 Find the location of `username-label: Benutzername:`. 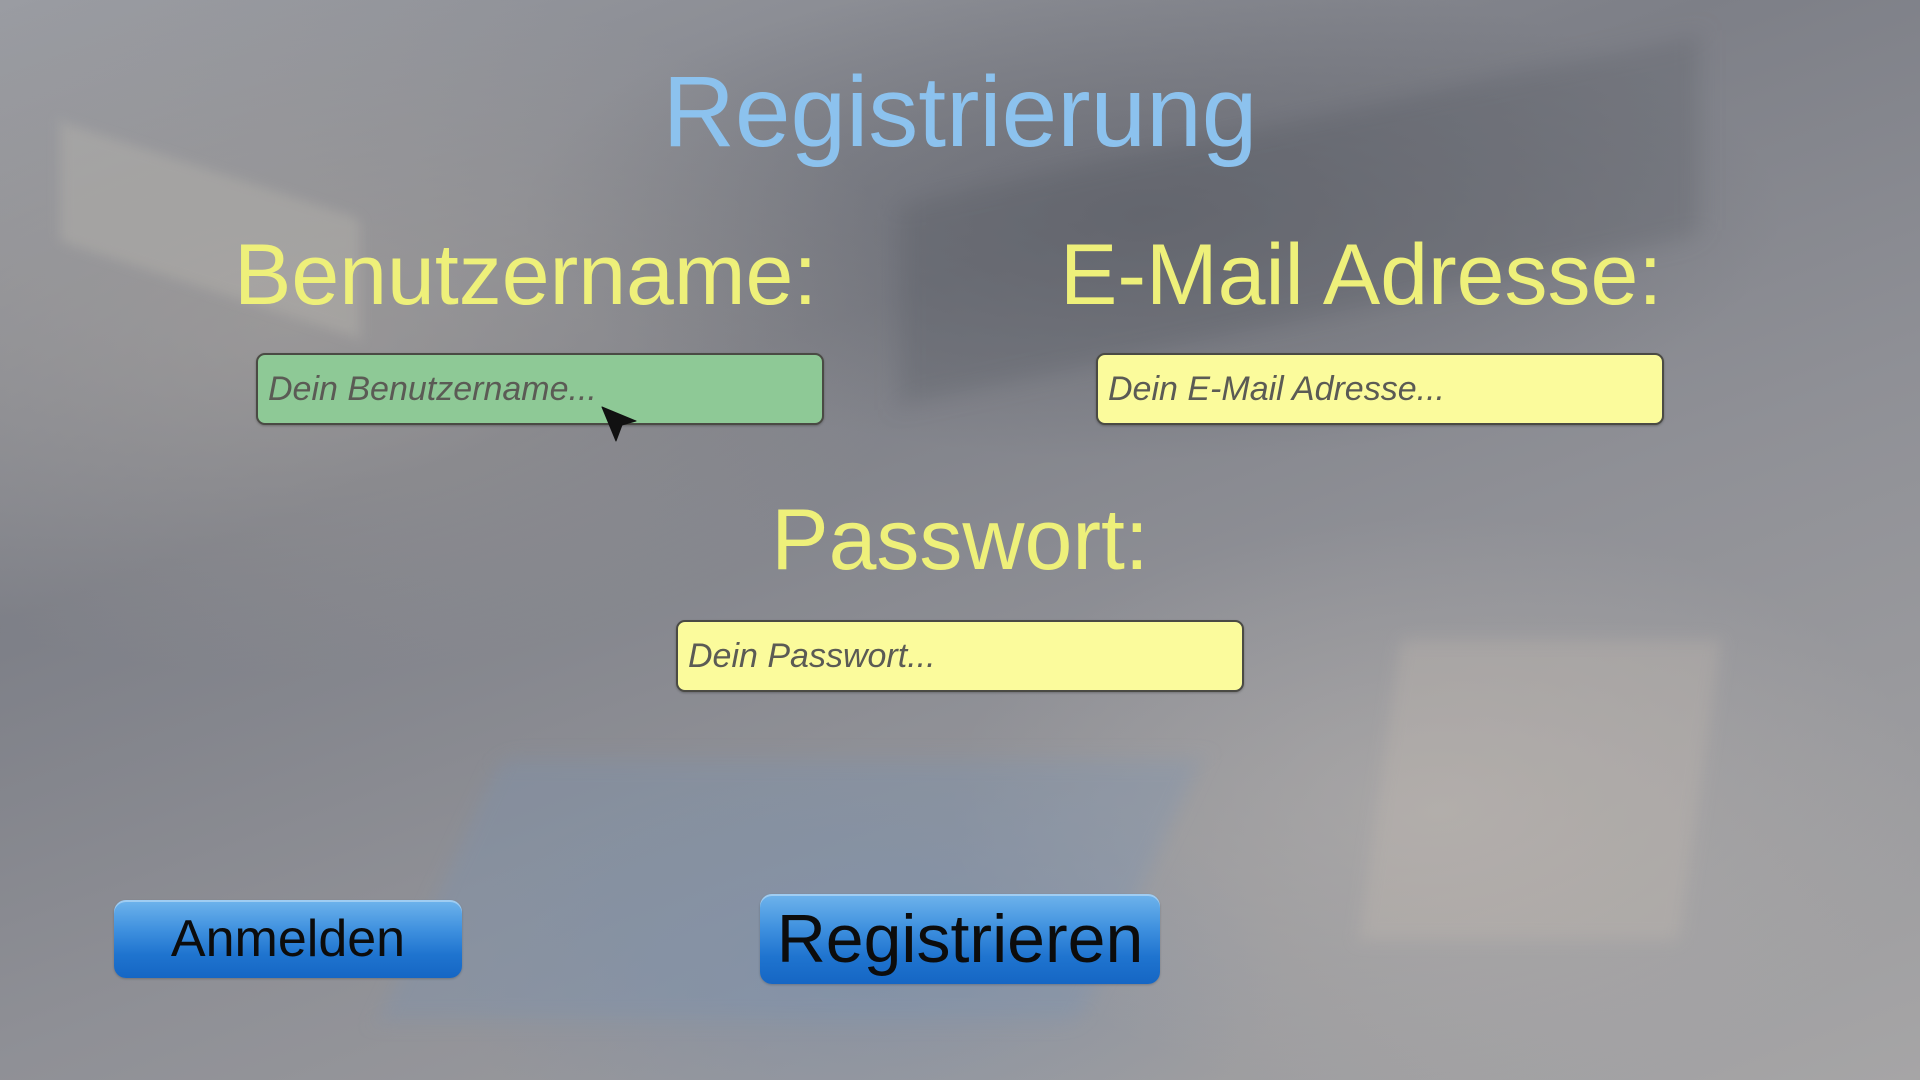

username-label: Benutzername: is located at coordinates (526, 275).